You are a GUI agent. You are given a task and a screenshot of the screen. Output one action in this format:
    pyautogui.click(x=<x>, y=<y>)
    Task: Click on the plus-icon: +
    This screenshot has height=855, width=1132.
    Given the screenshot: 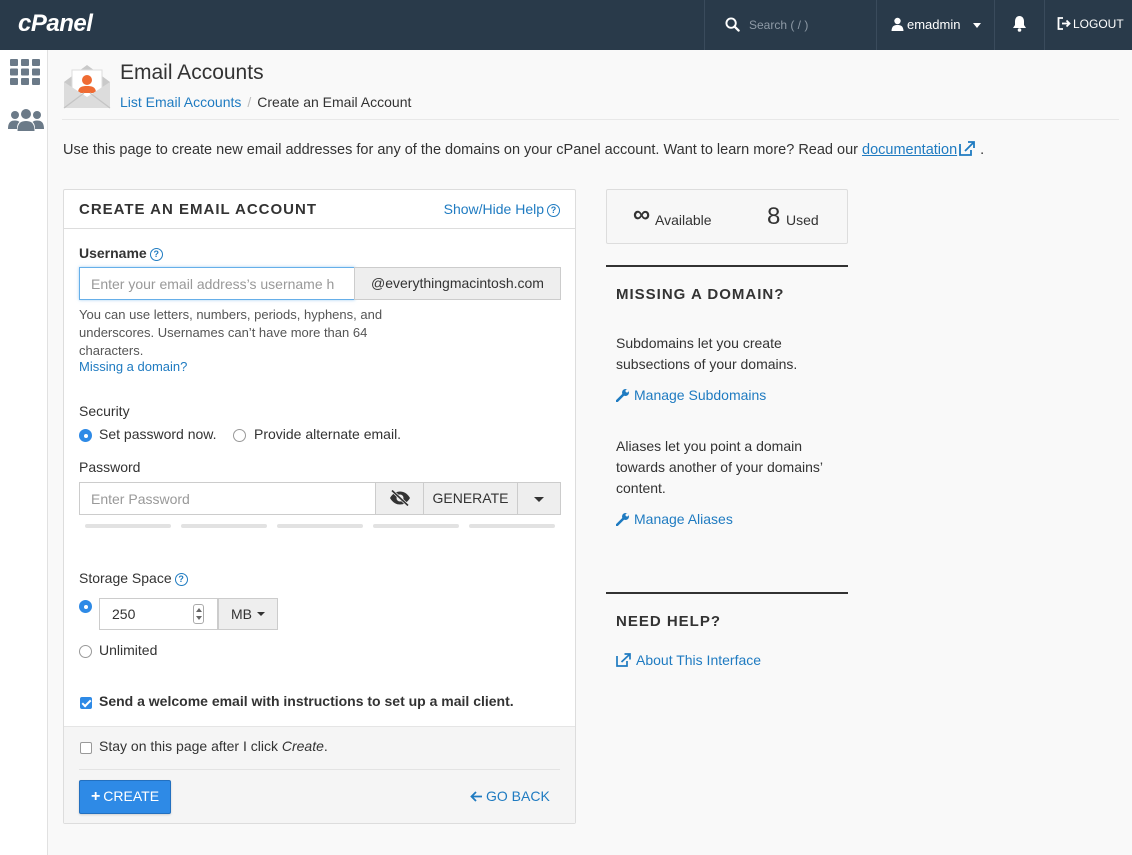 What is the action you would take?
    pyautogui.click(x=95, y=796)
    